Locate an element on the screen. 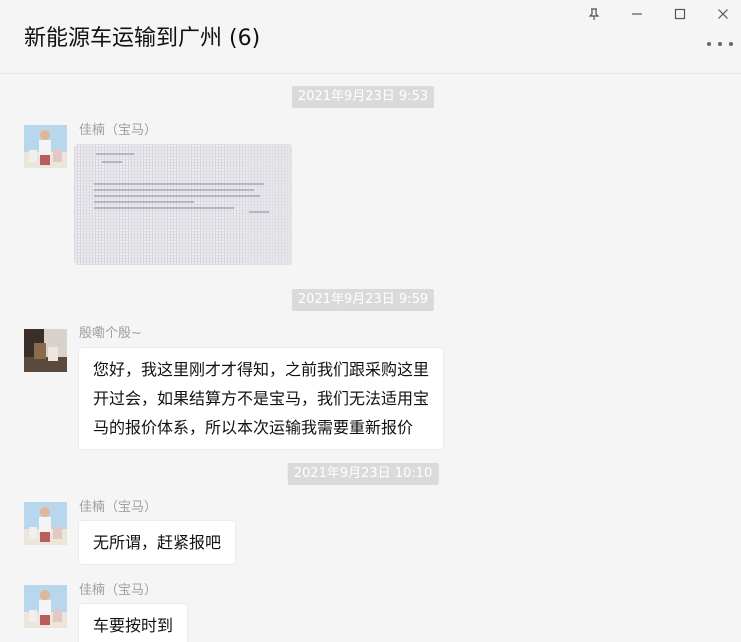 The height and width of the screenshot is (642, 741). message-timestamp: 2021年9月23日 10:10 is located at coordinates (363, 474).